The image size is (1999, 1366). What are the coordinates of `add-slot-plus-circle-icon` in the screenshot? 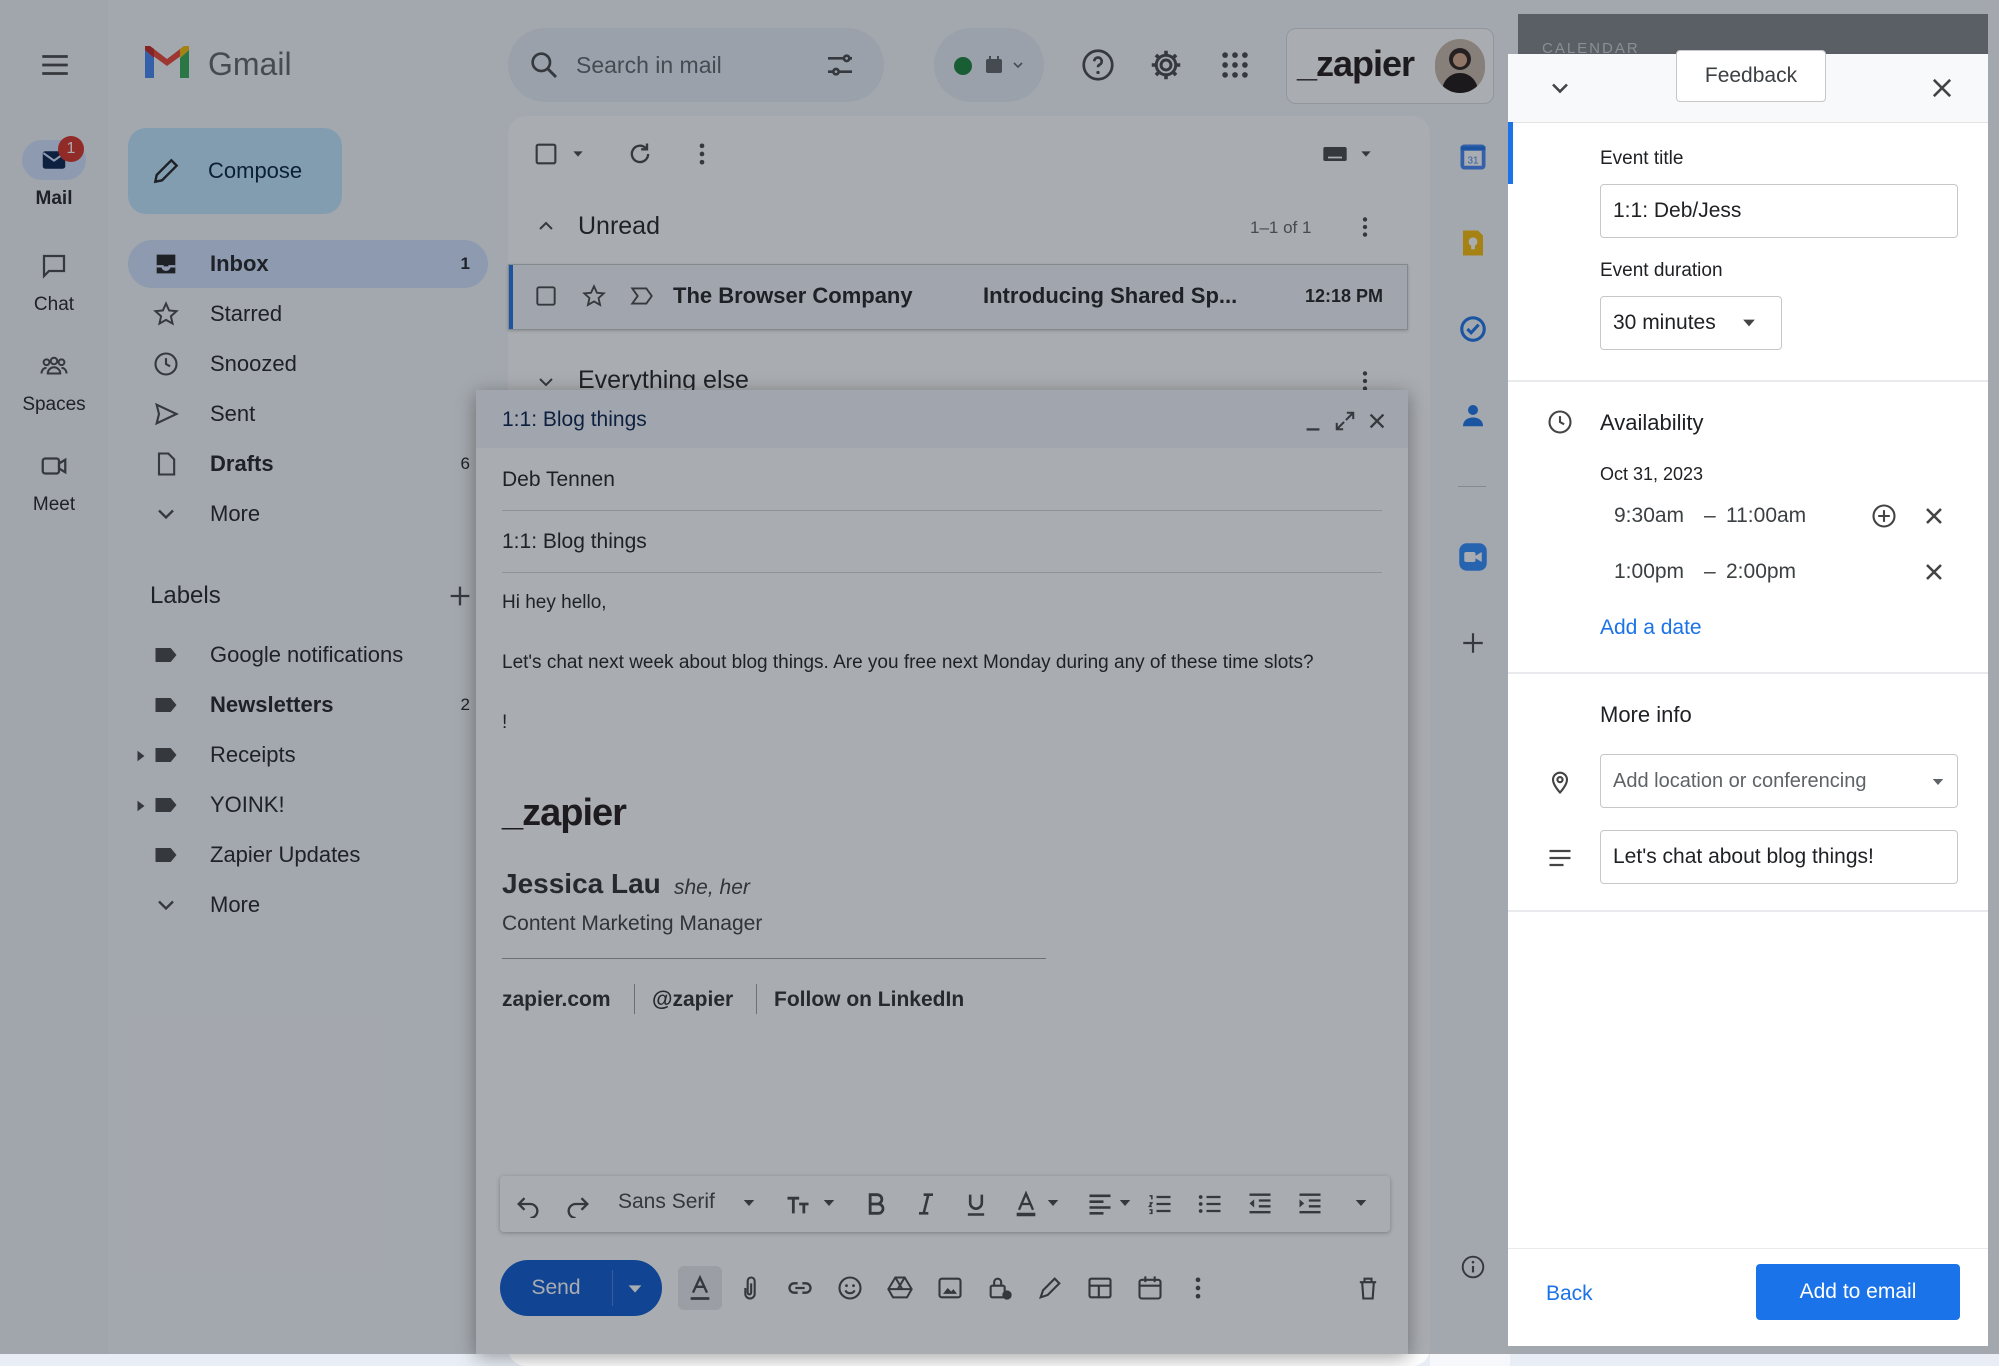 It's located at (1884, 516).